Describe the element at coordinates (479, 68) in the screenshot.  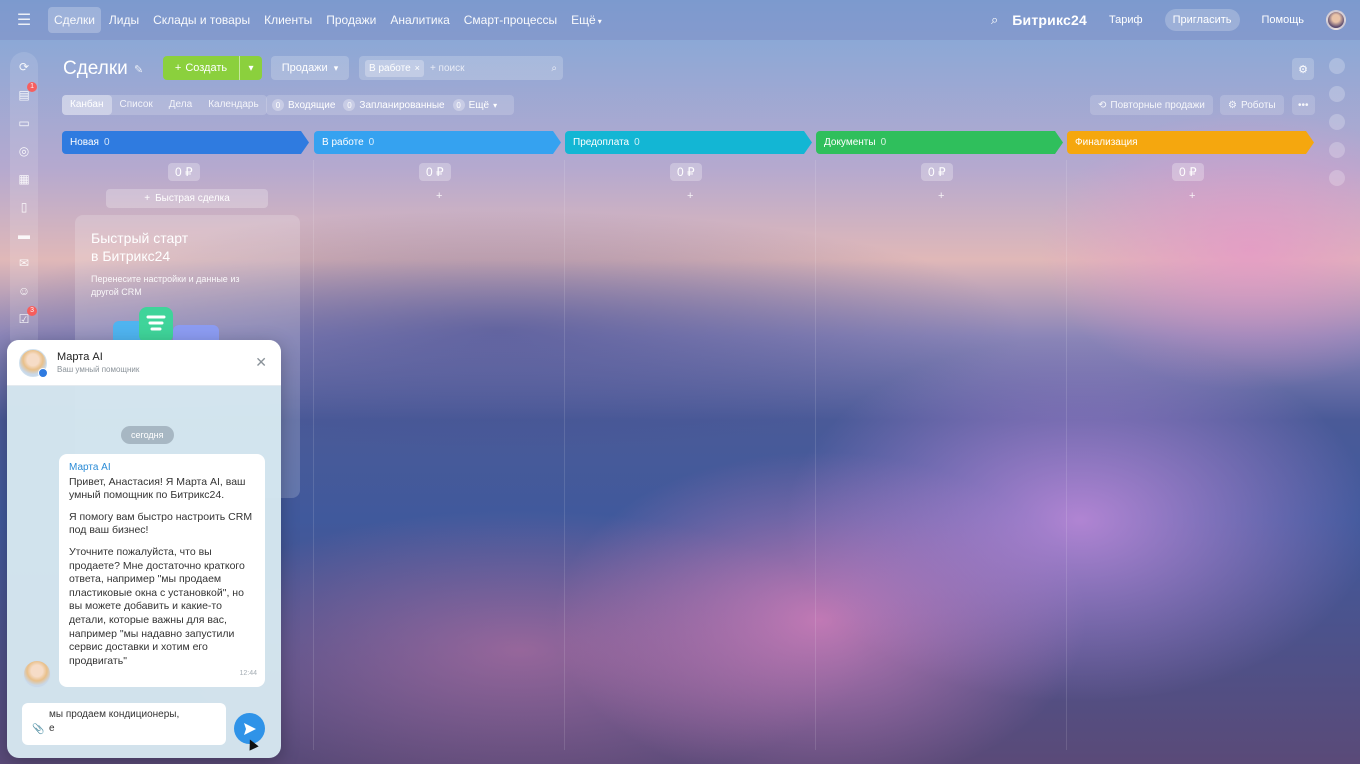
I see `search-input` at that location.